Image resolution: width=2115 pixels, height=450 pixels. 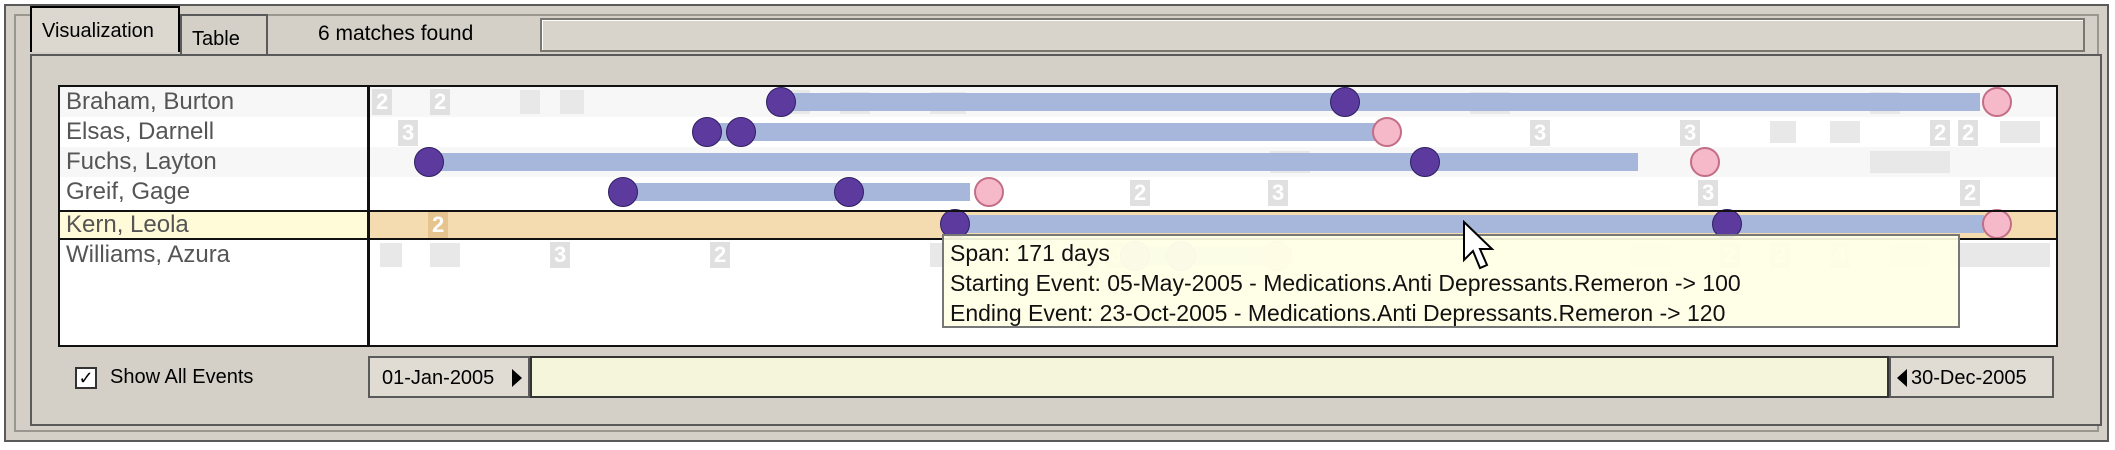 I want to click on show-all-events-checkbox: ✓, so click(x=86, y=378).